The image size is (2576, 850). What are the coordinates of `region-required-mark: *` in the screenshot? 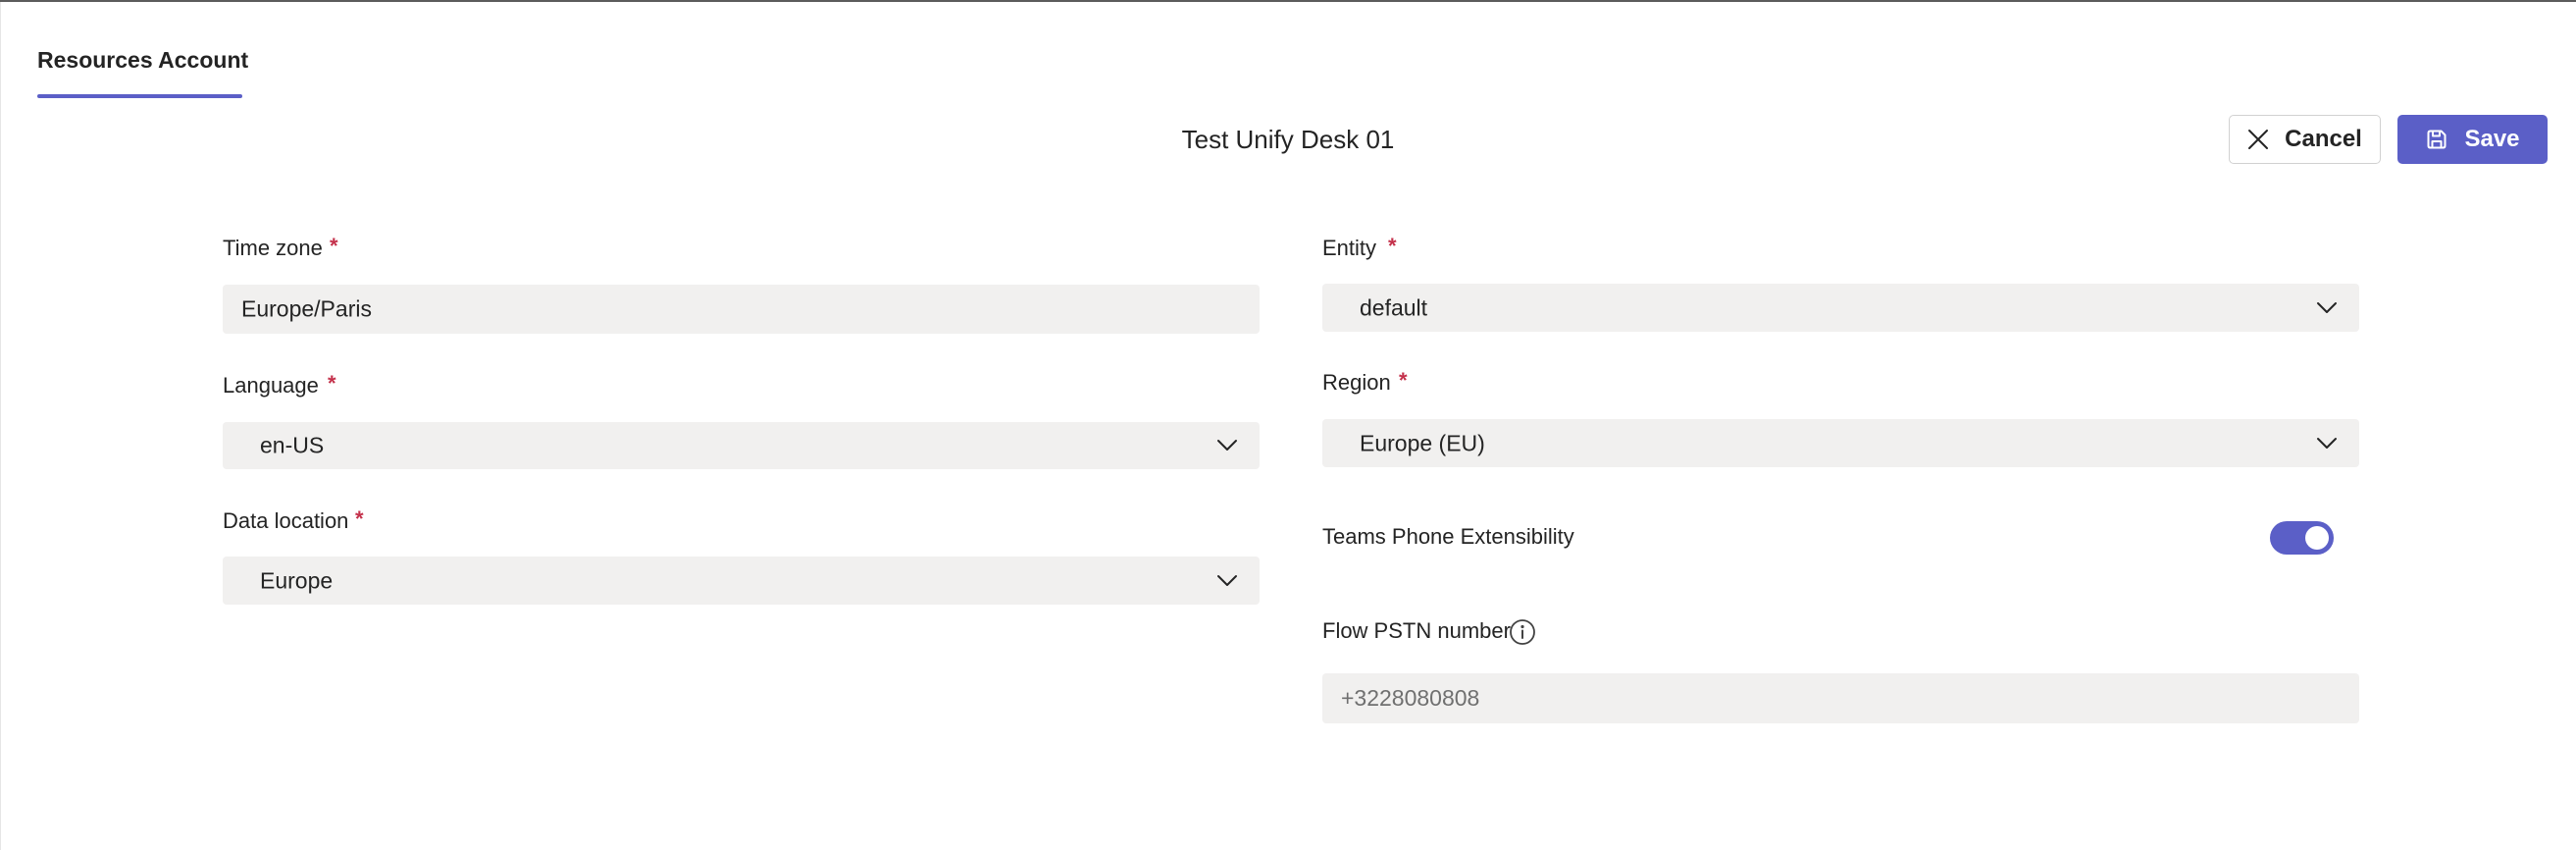 It's located at (1403, 380).